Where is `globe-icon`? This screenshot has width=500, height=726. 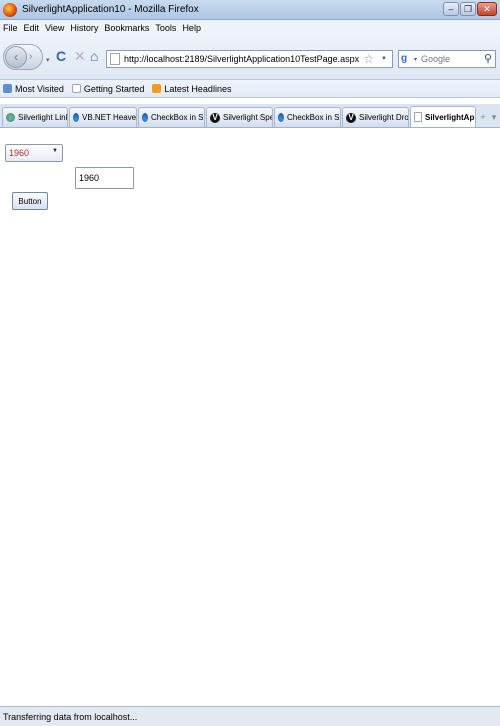
globe-icon is located at coordinates (10, 117).